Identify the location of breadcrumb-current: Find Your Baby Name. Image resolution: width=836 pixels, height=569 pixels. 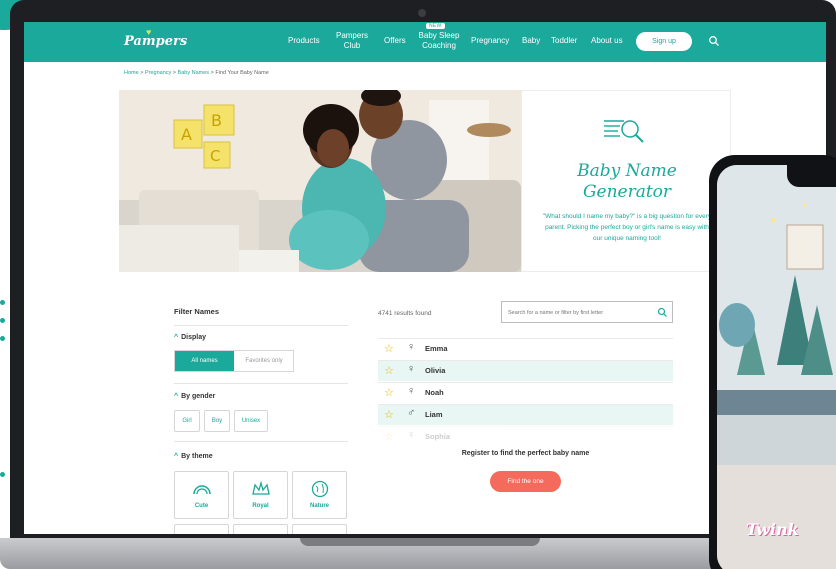
(242, 73).